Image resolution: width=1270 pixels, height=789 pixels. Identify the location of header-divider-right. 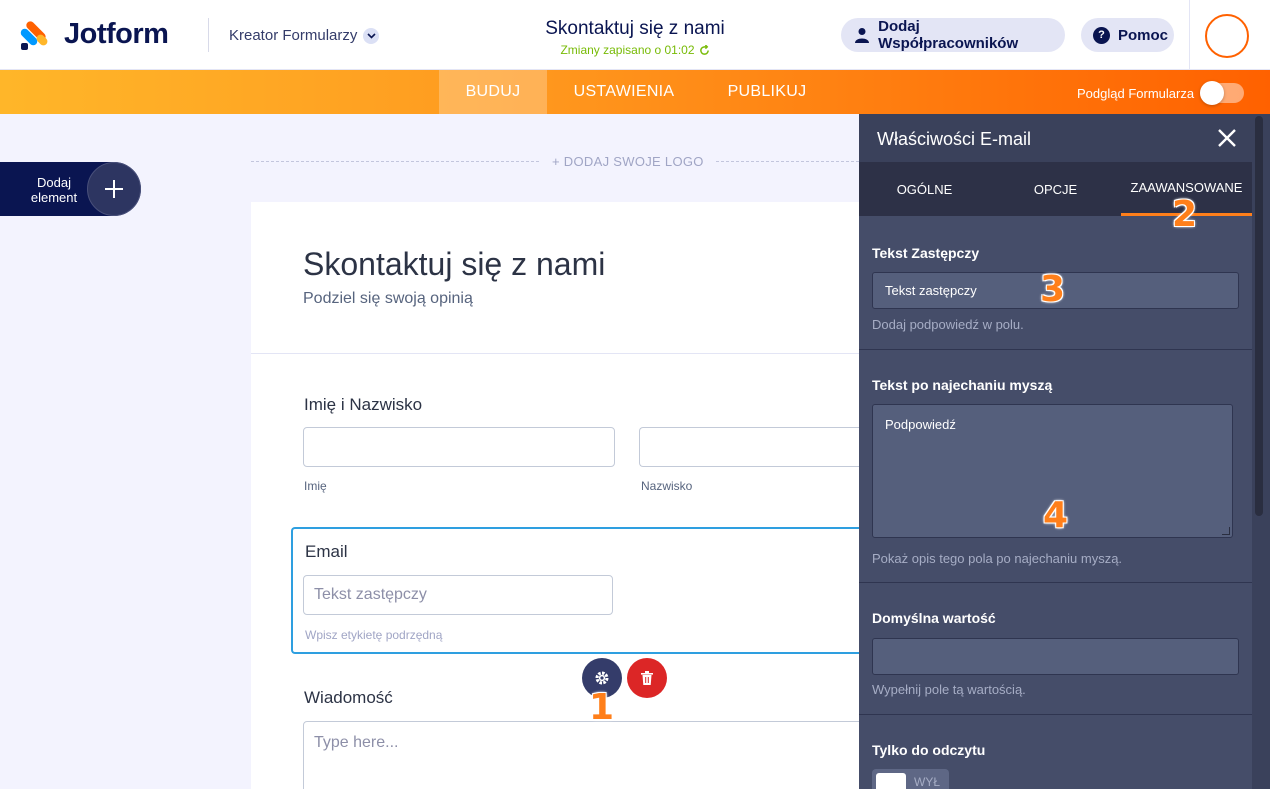
(1189, 35).